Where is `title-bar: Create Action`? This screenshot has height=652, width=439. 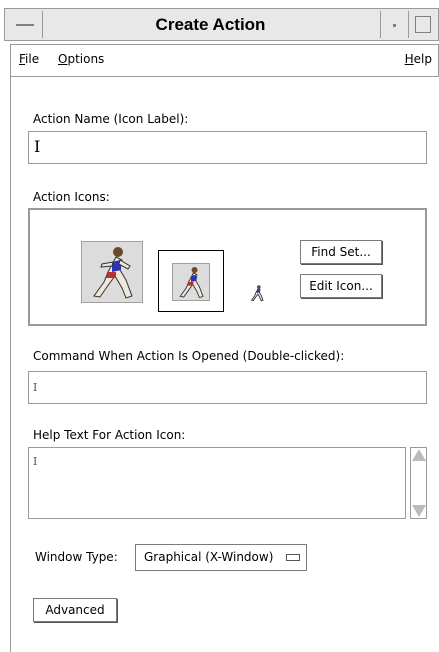
title-bar: Create Action is located at coordinates (221, 24).